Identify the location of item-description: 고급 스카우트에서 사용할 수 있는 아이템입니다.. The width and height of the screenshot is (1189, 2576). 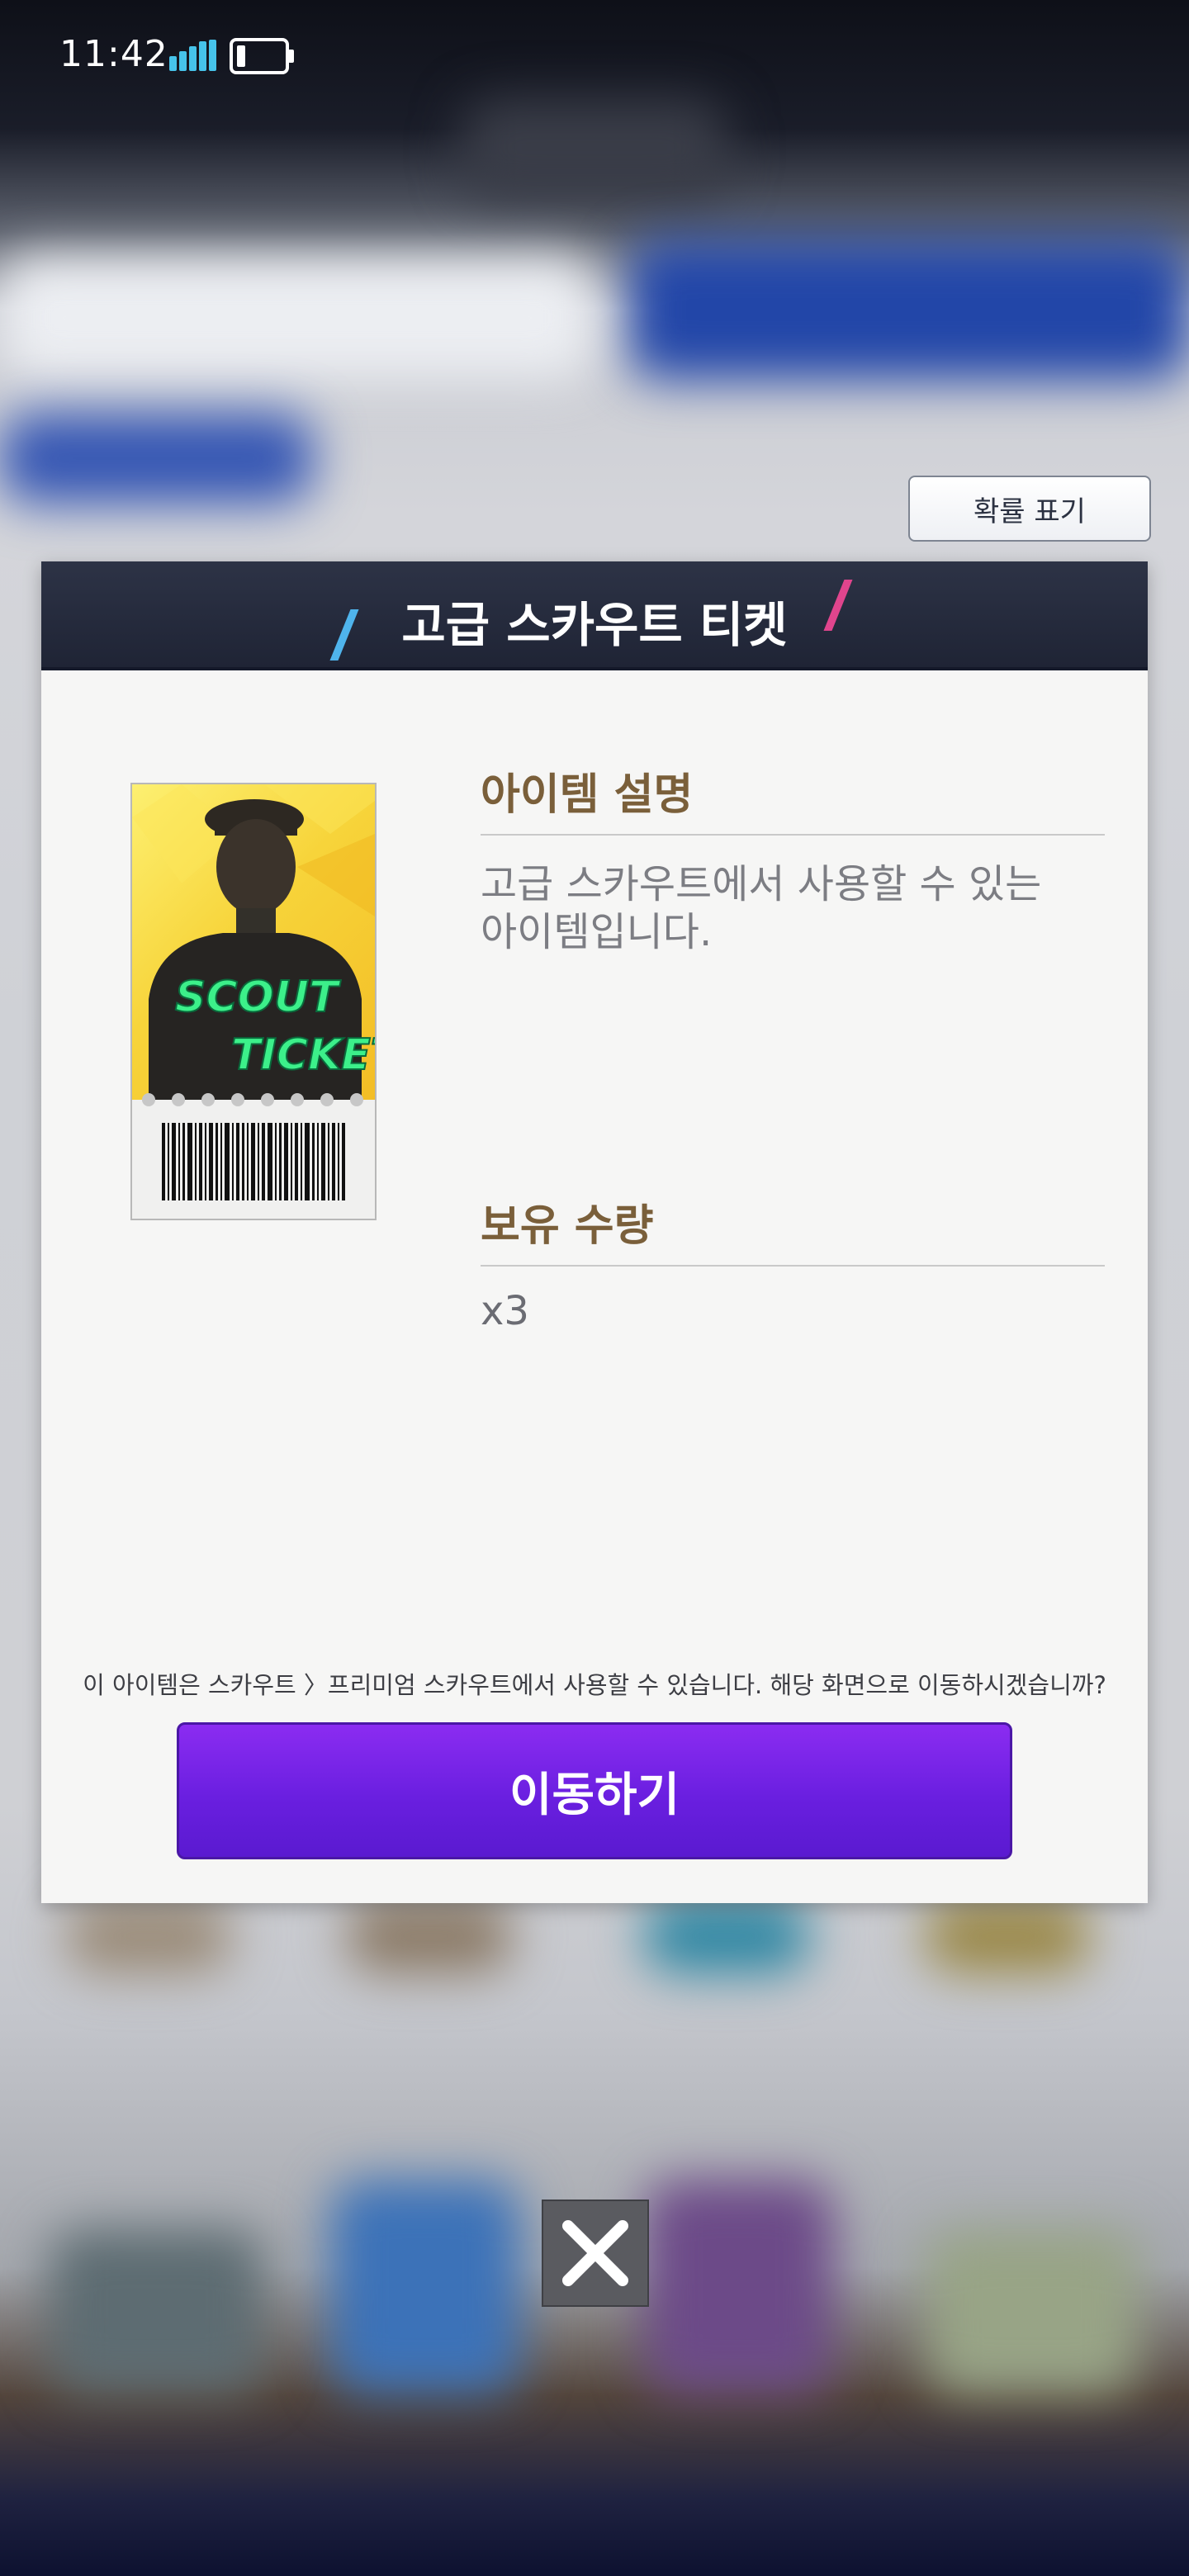
(786, 908).